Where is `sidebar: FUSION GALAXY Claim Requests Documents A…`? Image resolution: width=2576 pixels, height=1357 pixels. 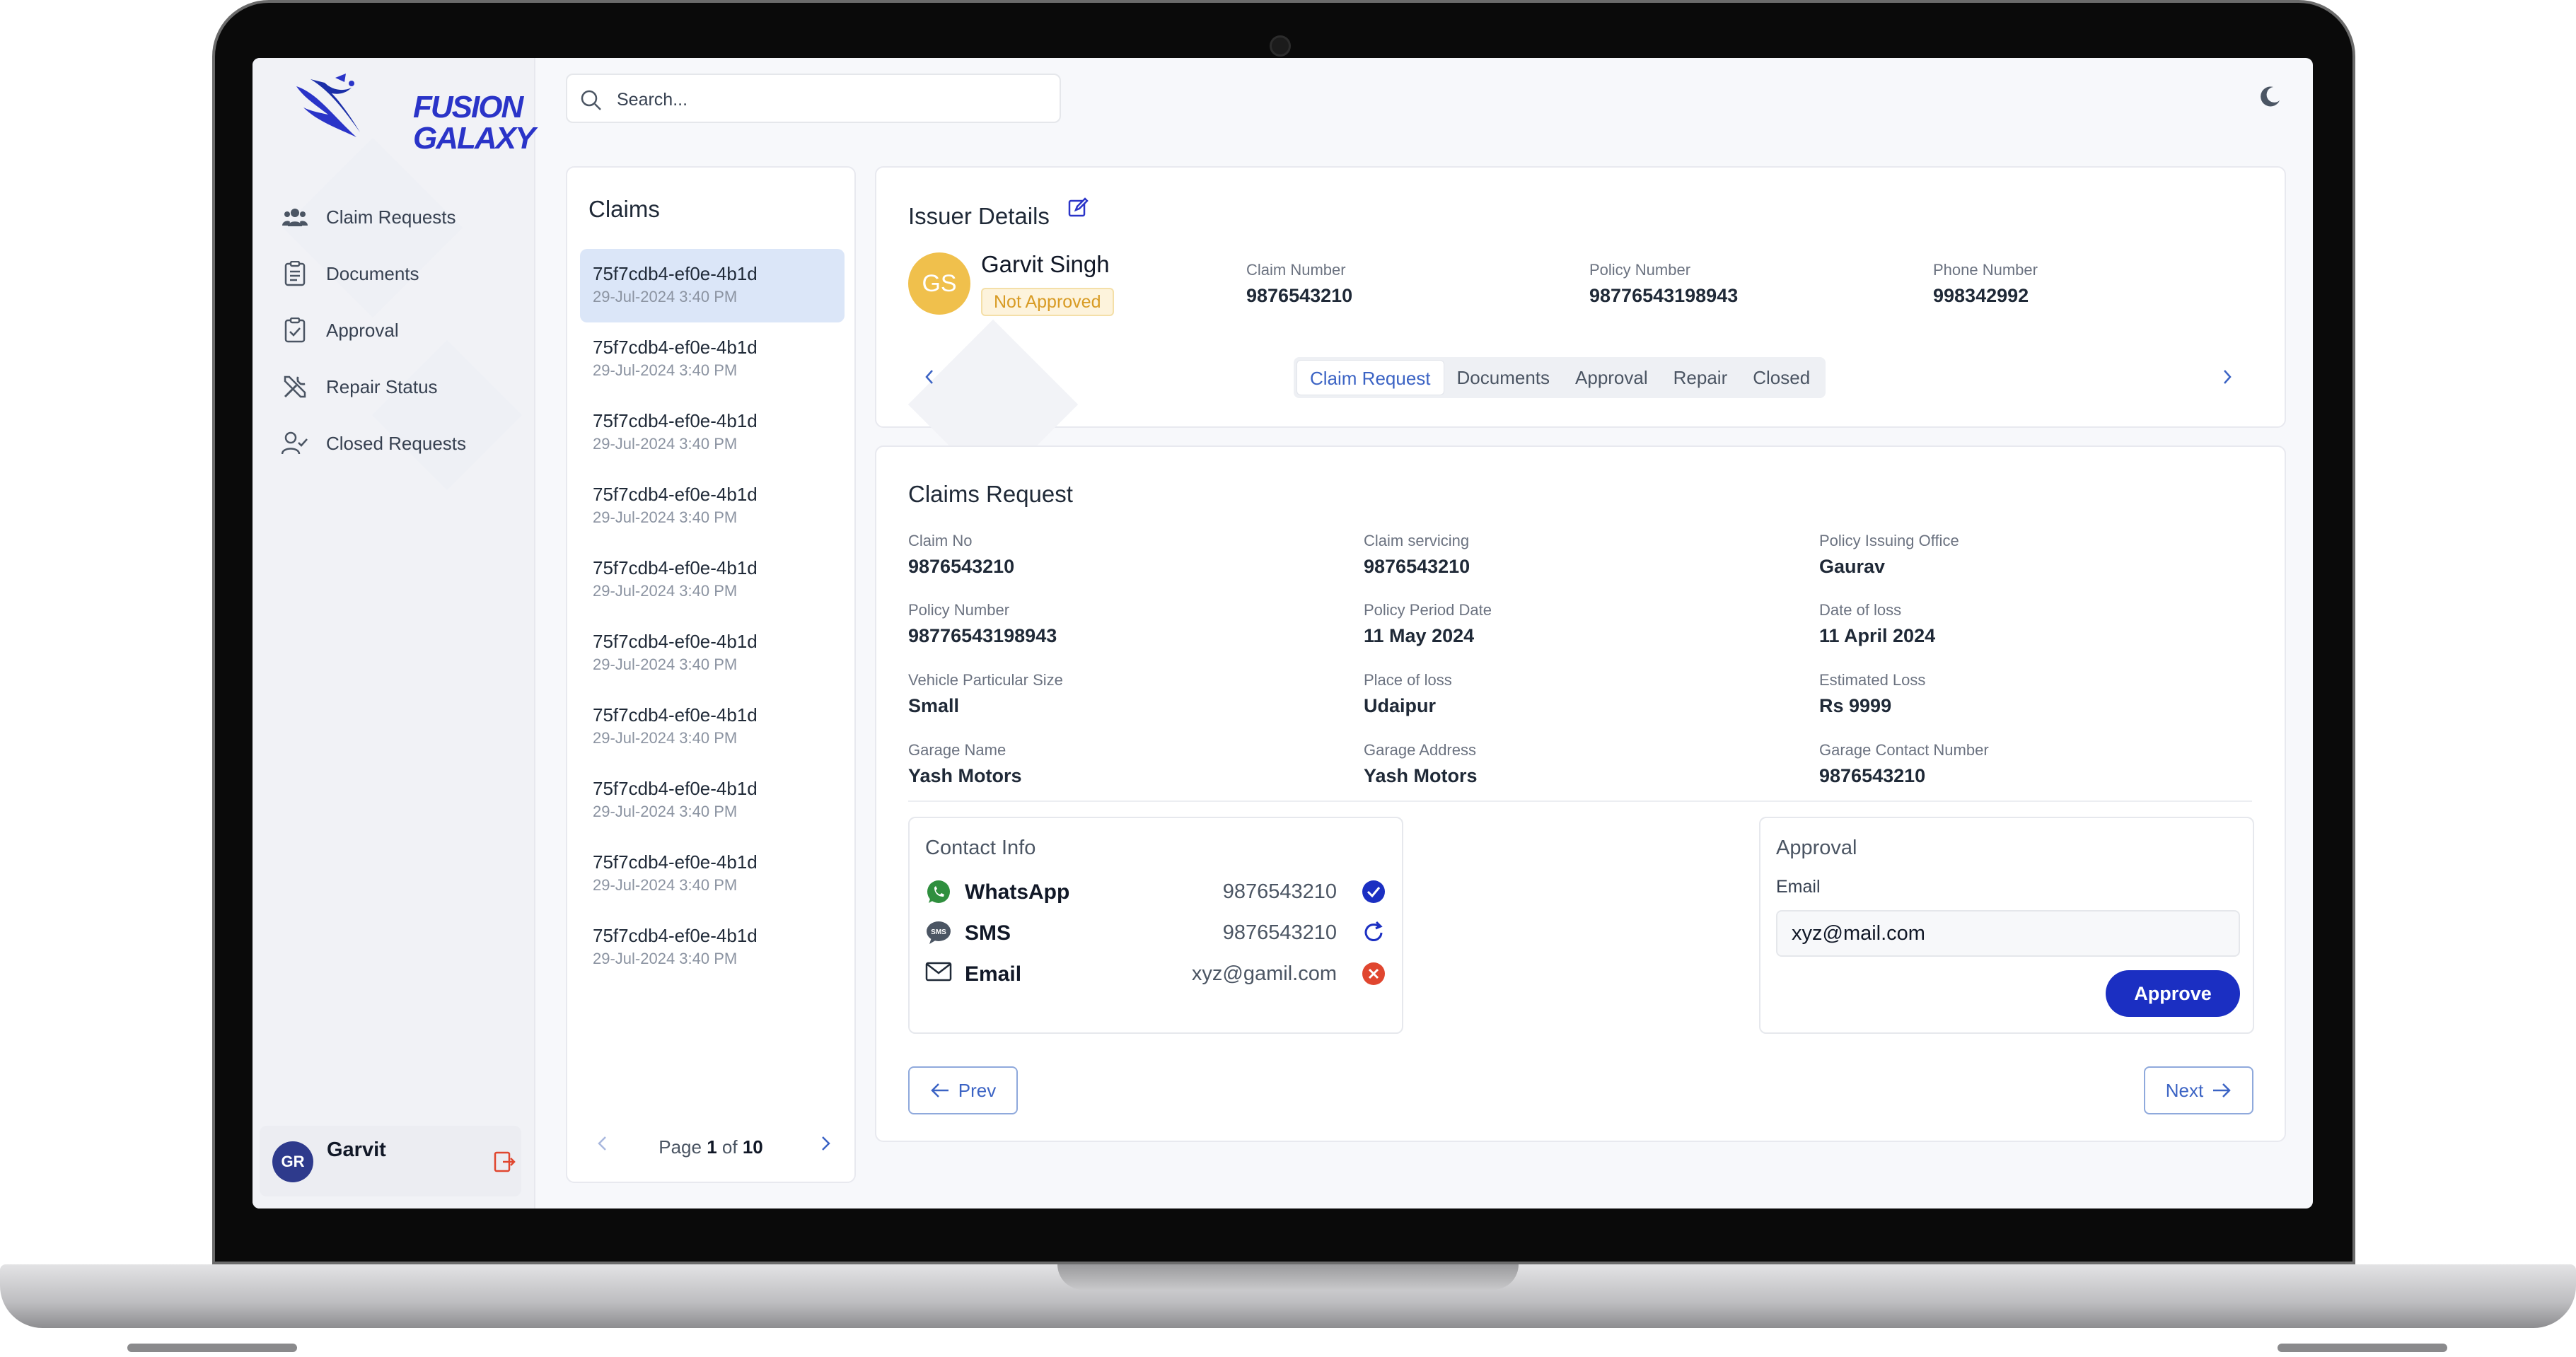 sidebar: FUSION GALAXY Claim Requests Documents A… is located at coordinates (394, 633).